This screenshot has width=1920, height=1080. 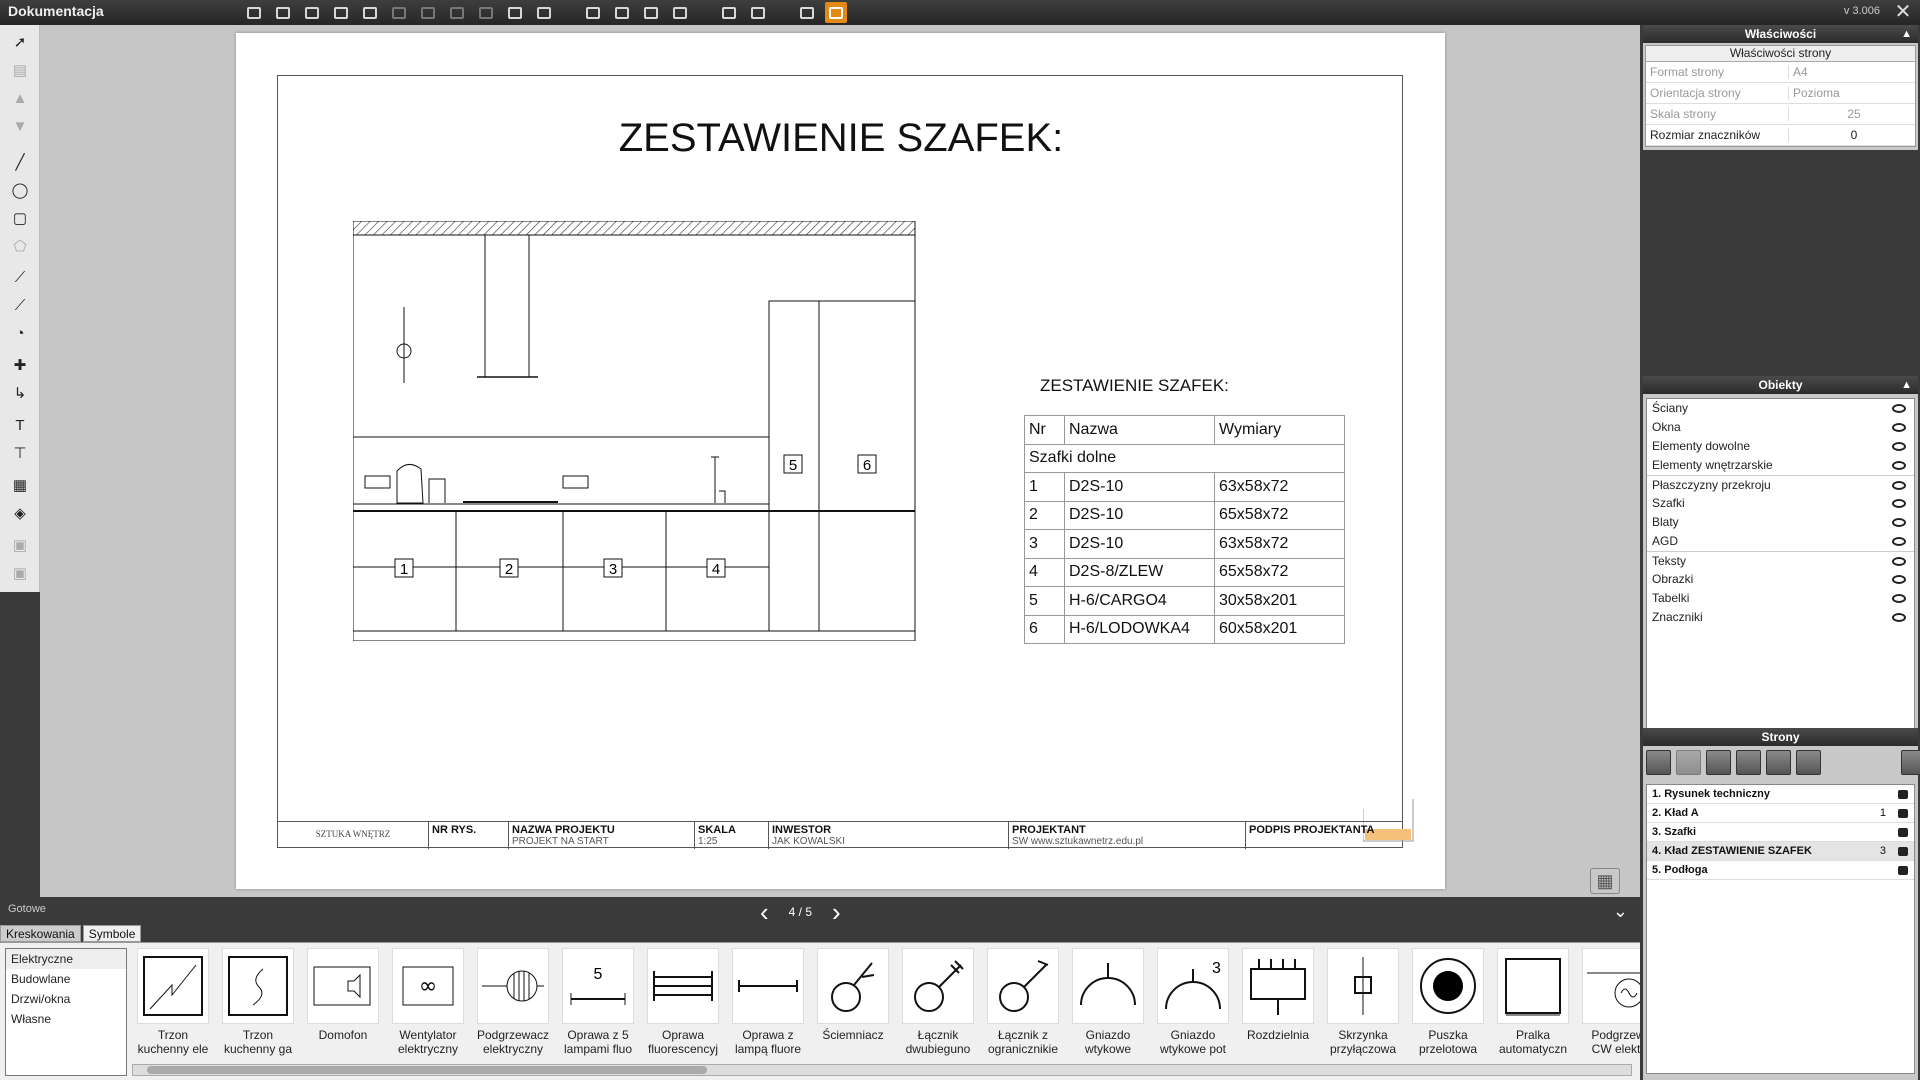 What do you see at coordinates (173, 1004) in the screenshot?
I see `symbol-item: Trzon kuchenny ele` at bounding box center [173, 1004].